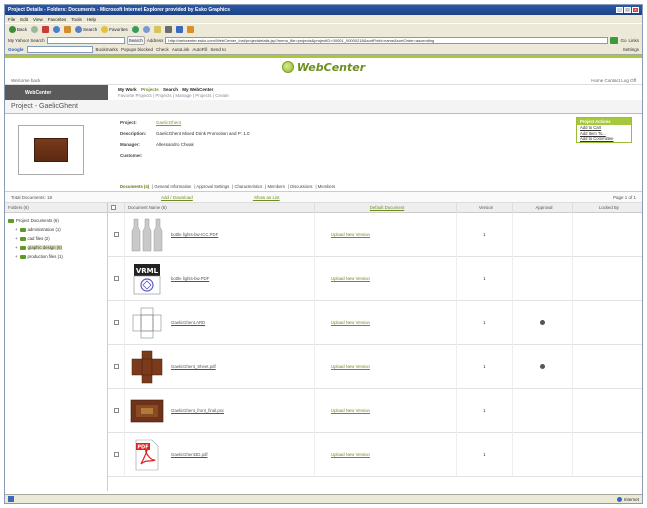  Describe the element at coordinates (147, 271) in the screenshot. I see `svg-text: VRML` at that location.